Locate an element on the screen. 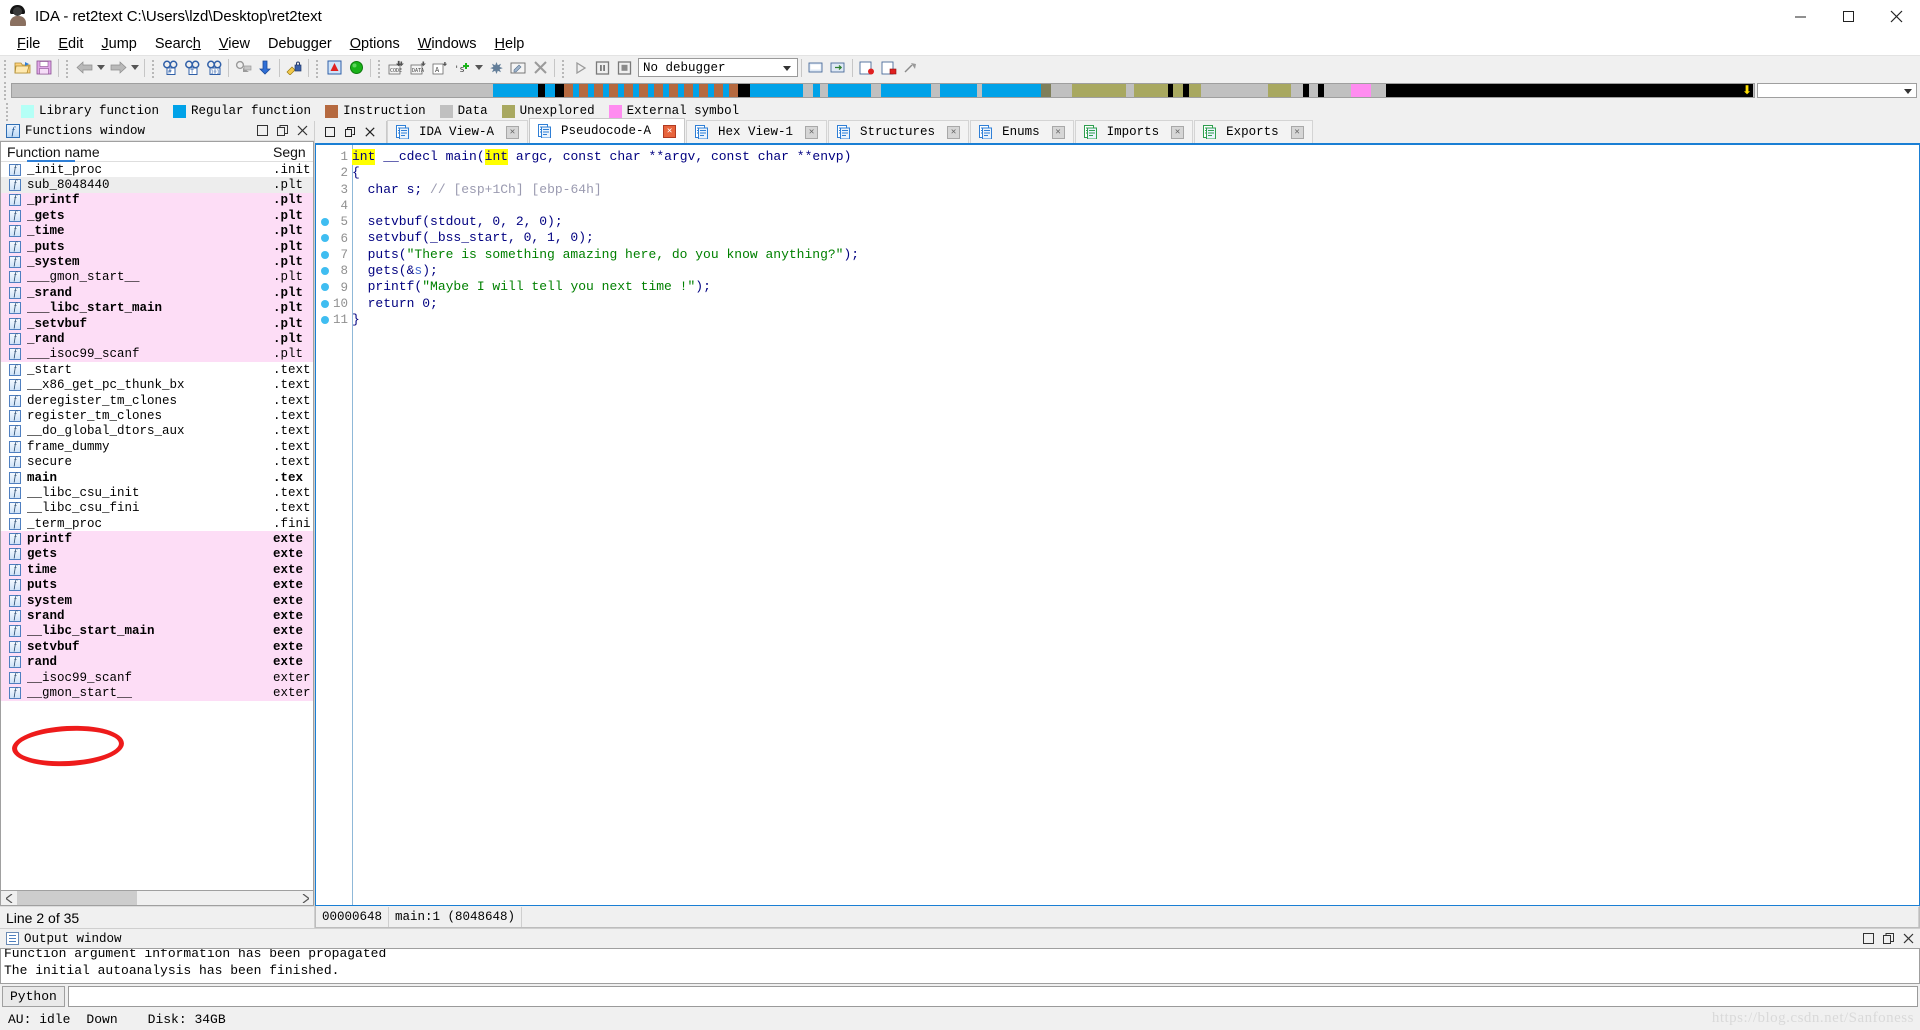 This screenshot has width=1920, height=1030. save-icon is located at coordinates (44, 68).